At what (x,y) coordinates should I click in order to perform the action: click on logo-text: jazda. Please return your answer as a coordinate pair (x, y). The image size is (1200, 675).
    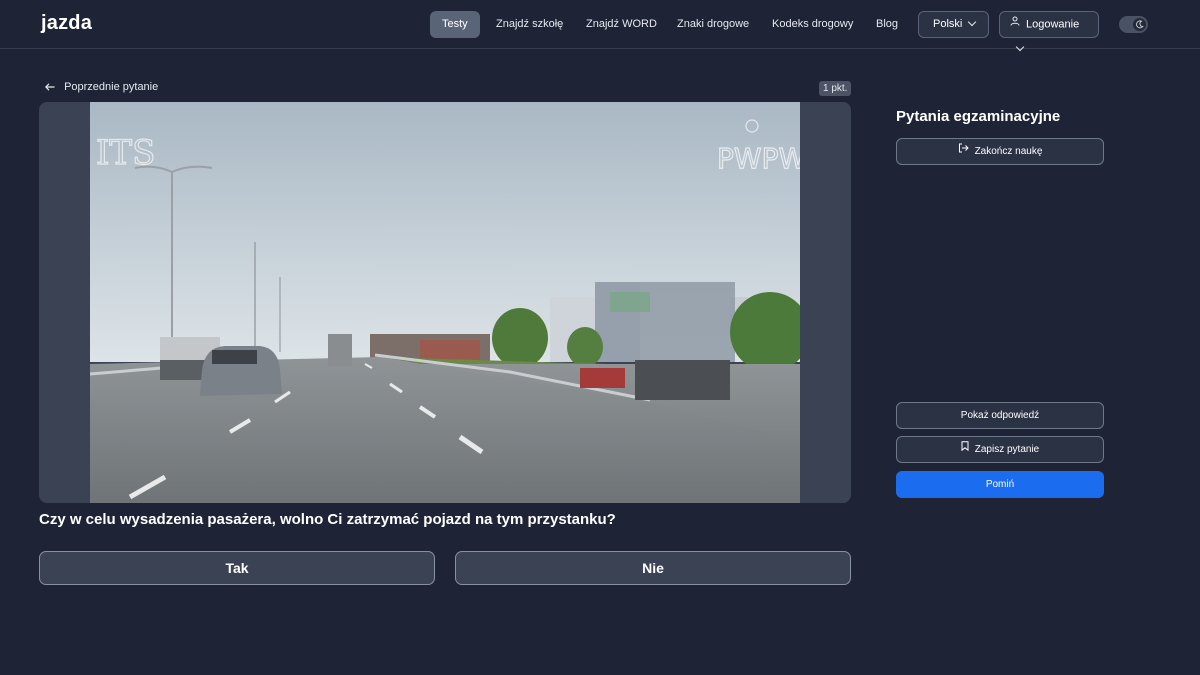
    Looking at the image, I should click on (67, 23).